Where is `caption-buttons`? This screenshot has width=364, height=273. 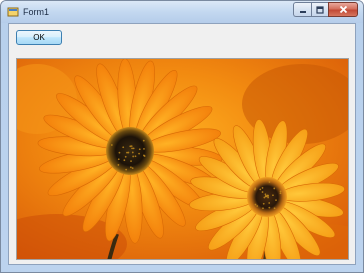
caption-buttons is located at coordinates (325, 9).